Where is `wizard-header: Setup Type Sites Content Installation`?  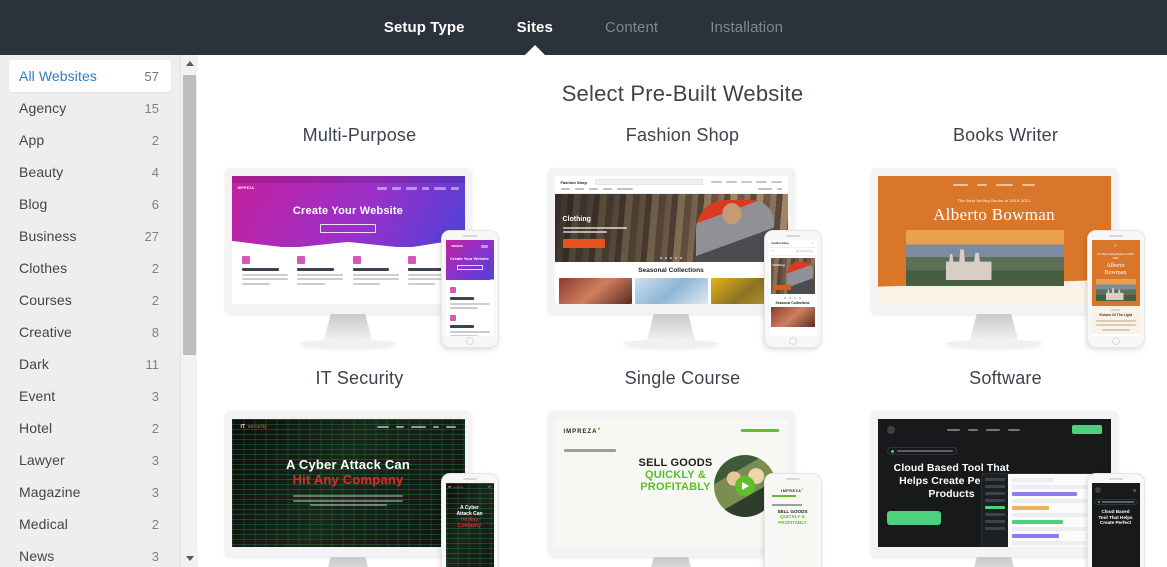 wizard-header: Setup Type Sites Content Installation is located at coordinates (583, 28).